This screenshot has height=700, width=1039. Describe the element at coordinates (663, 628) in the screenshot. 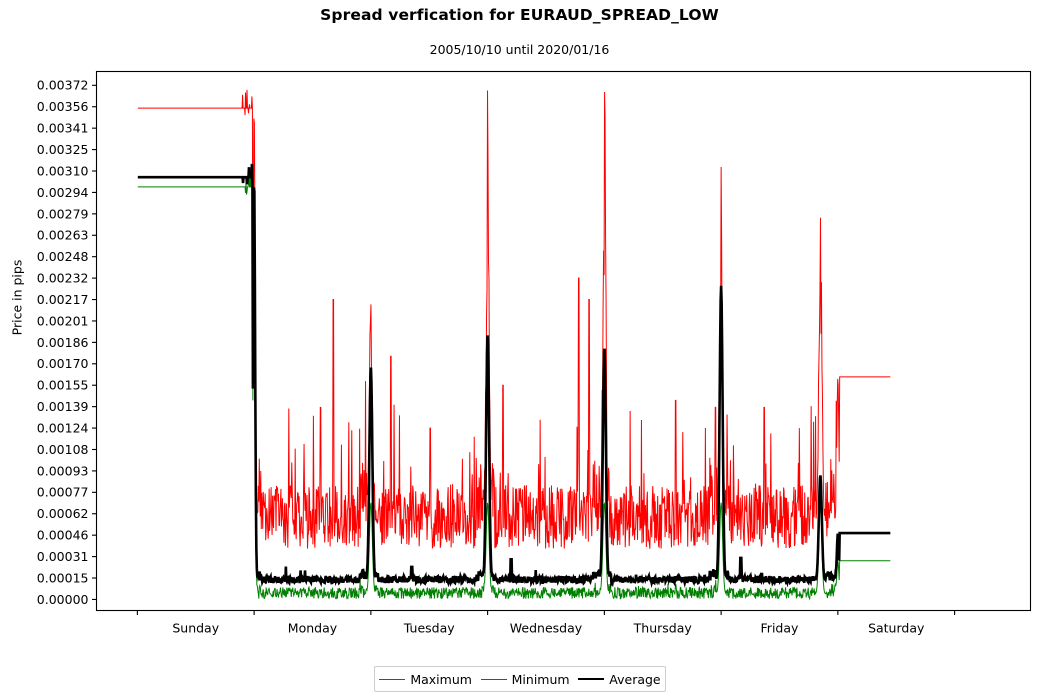

I see `x-tick-label: Thursday` at that location.